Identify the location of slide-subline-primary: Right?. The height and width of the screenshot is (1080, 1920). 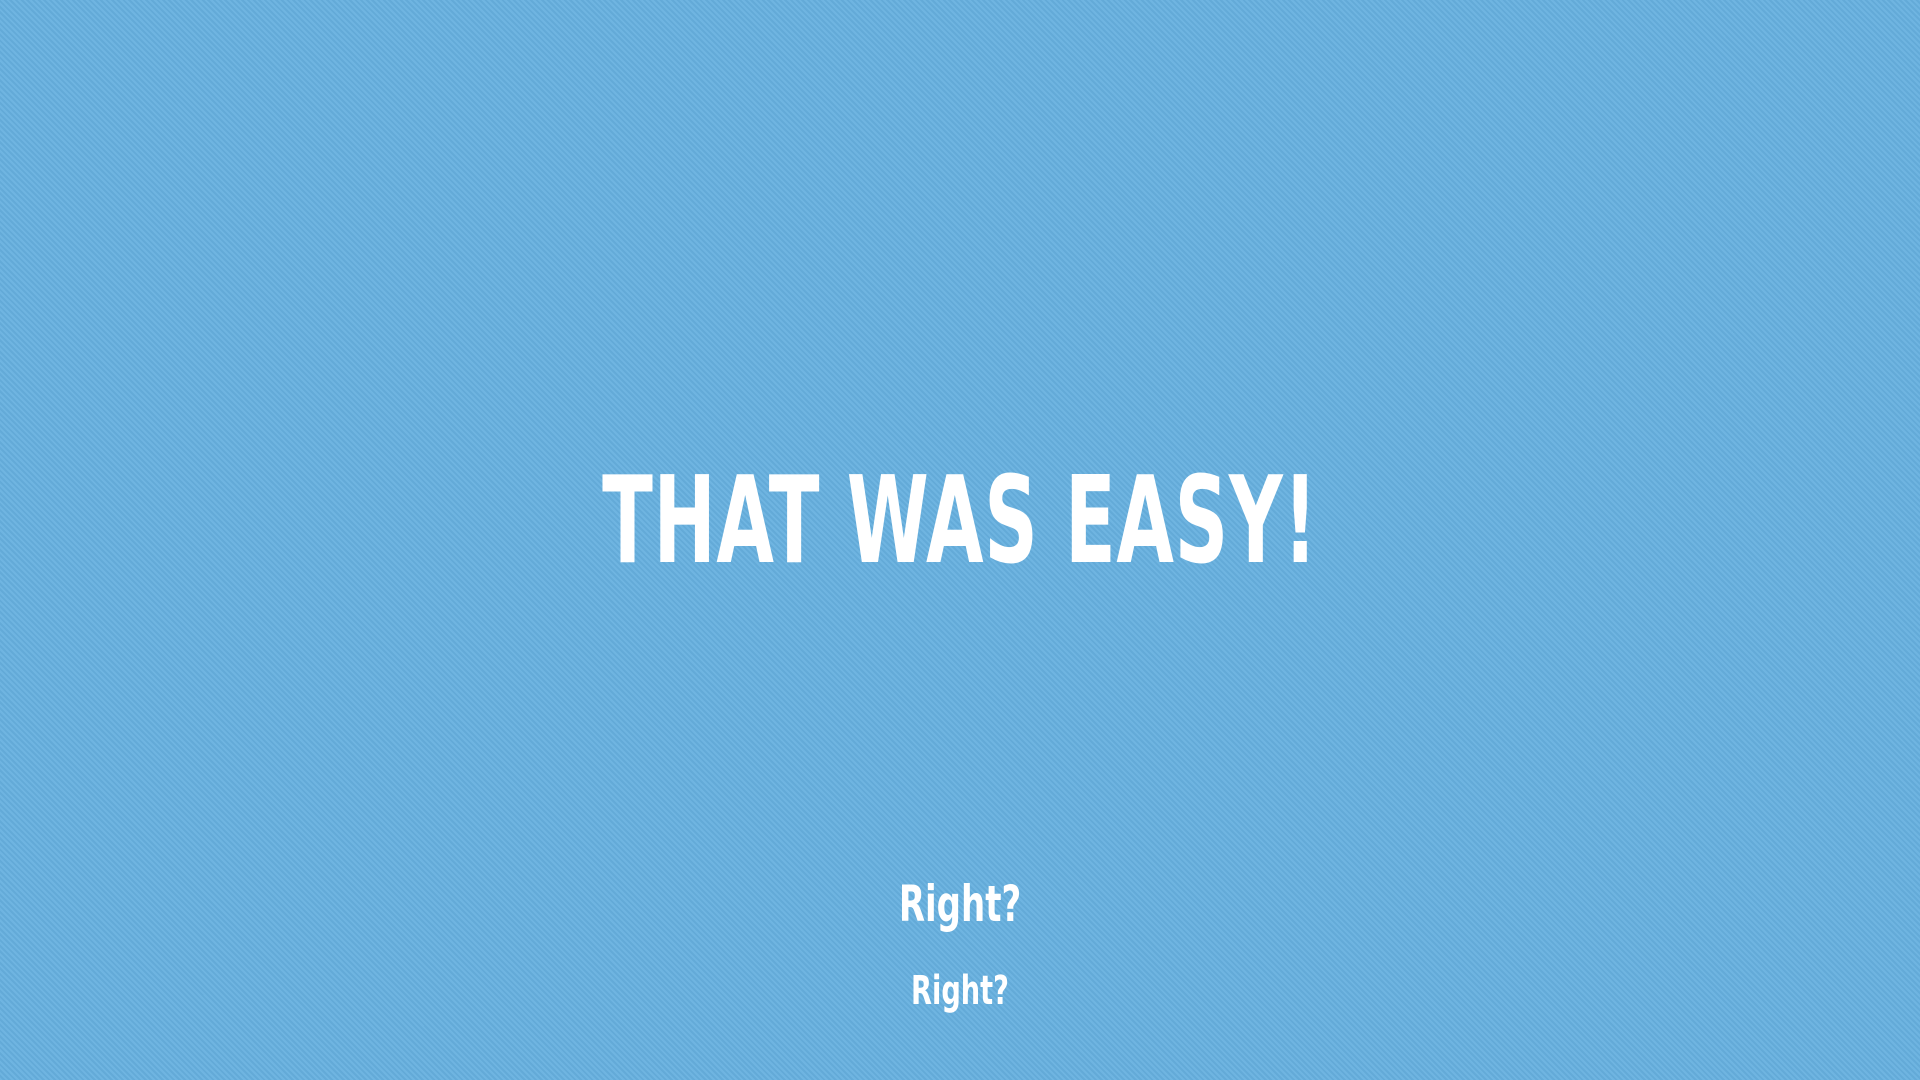
(960, 904).